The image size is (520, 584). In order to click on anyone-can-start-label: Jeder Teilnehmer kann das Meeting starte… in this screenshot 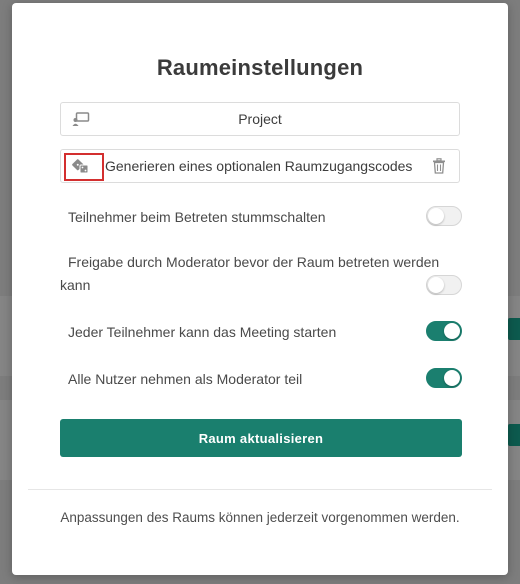, I will do `click(202, 332)`.